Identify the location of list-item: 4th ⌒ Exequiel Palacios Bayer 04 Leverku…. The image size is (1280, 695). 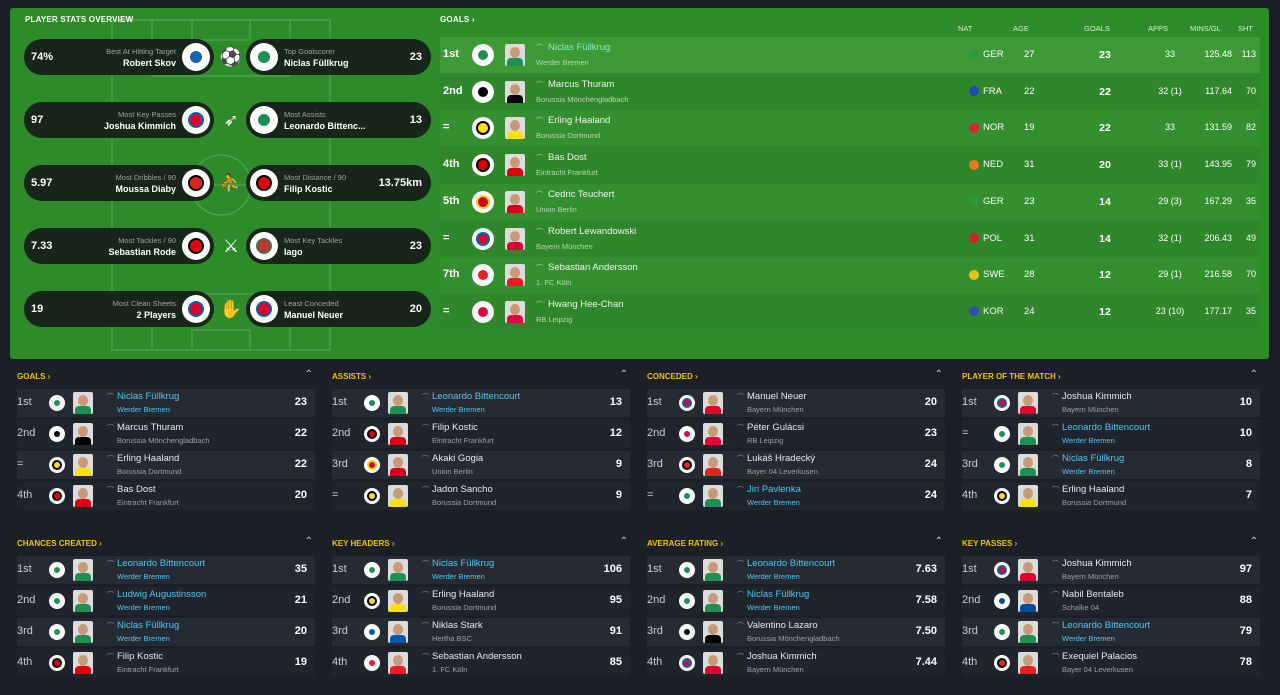
(1111, 663).